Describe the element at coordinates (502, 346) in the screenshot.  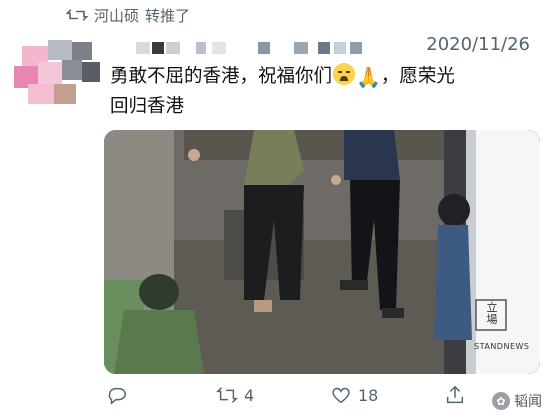
I see `standnews-caption: STANDNEWS` at that location.